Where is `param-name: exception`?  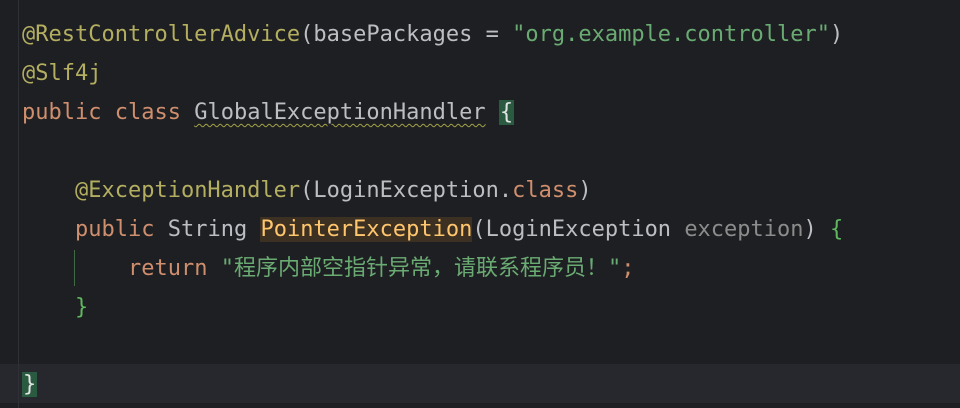 param-name: exception is located at coordinates (744, 229).